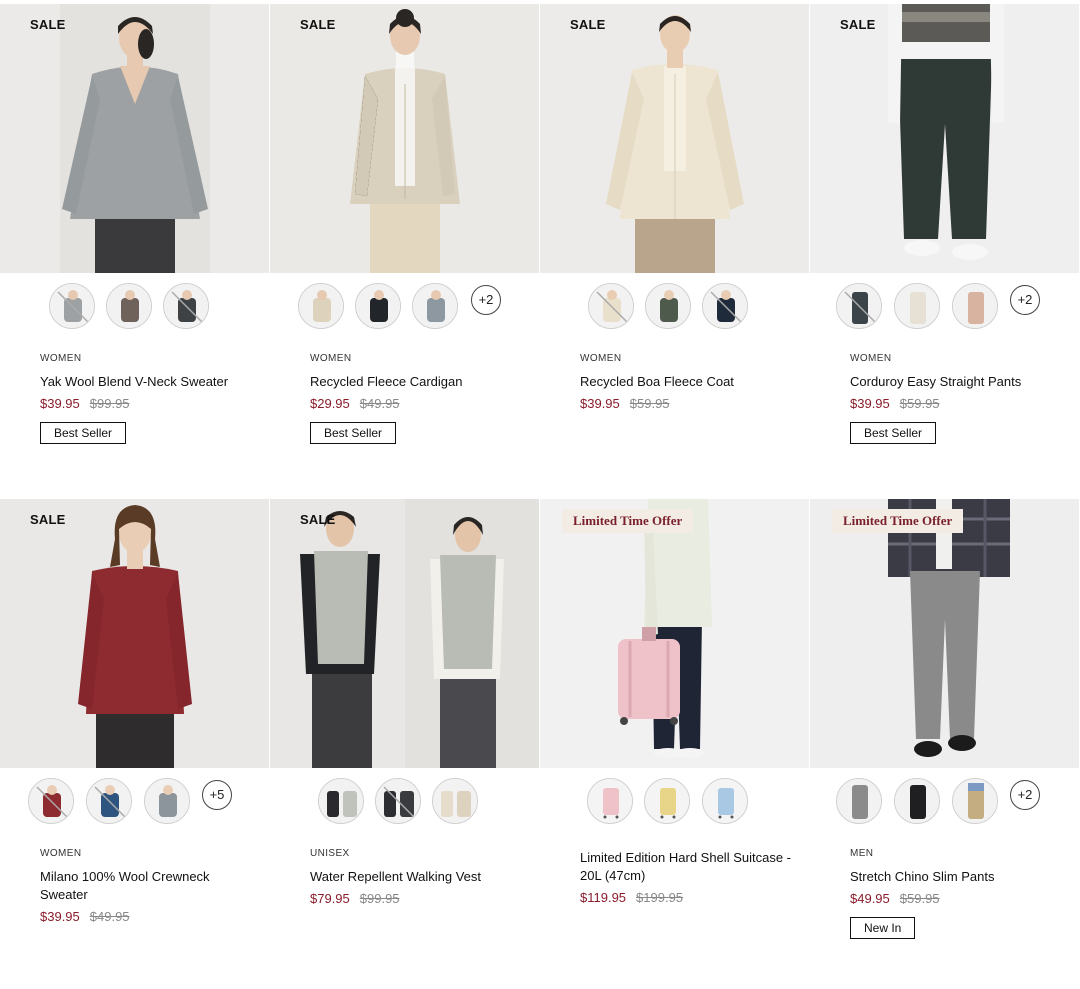 The width and height of the screenshot is (1080, 989). Describe the element at coordinates (960, 382) in the screenshot. I see `product-name: Corduroy Easy Straight Pants` at that location.